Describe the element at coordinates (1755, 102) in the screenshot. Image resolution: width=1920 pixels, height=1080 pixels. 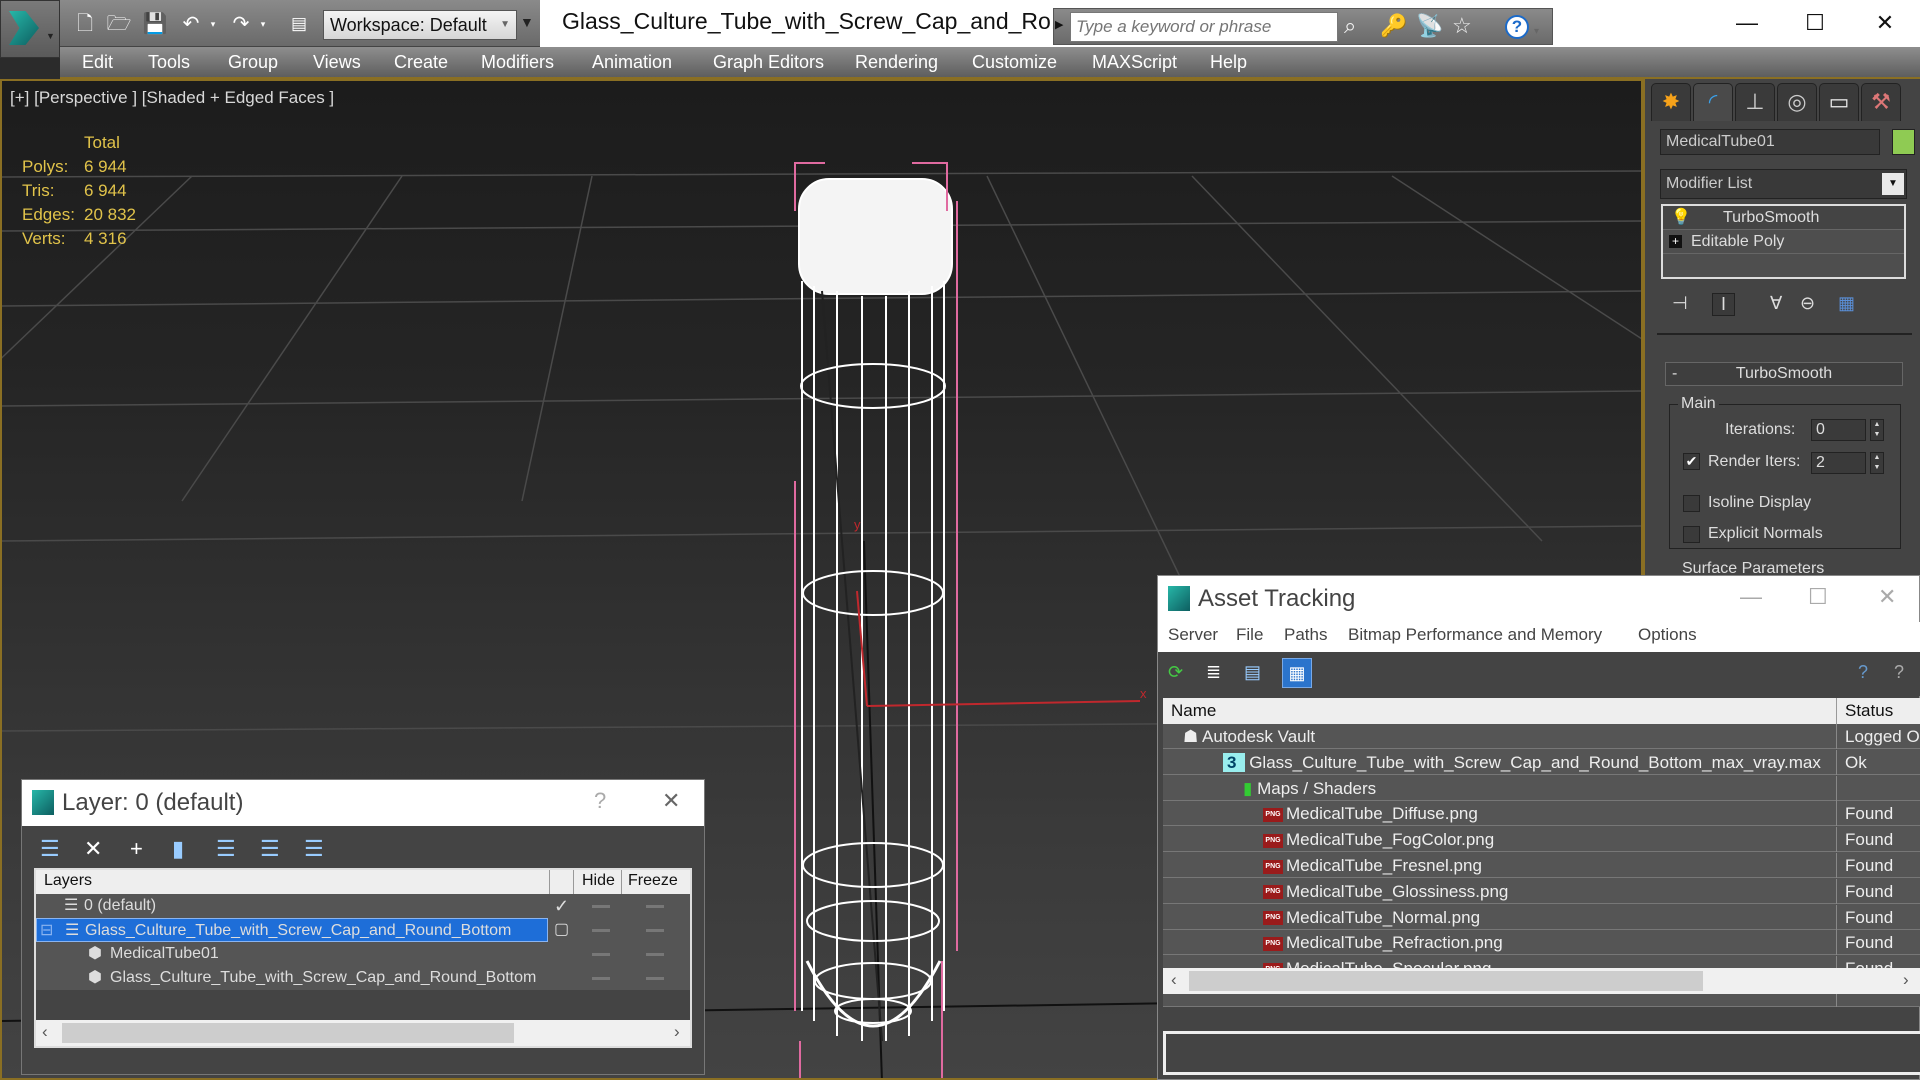
I see `hierarchy-tab-icon: ⊥` at that location.